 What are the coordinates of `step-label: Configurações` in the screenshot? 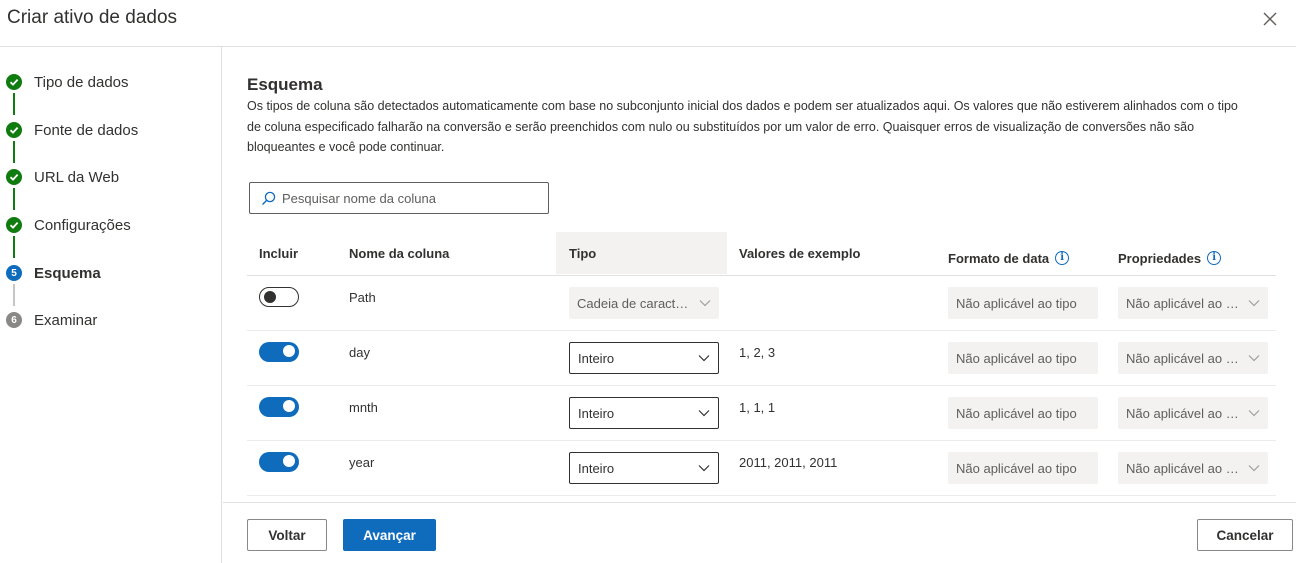 It's located at (82, 225).